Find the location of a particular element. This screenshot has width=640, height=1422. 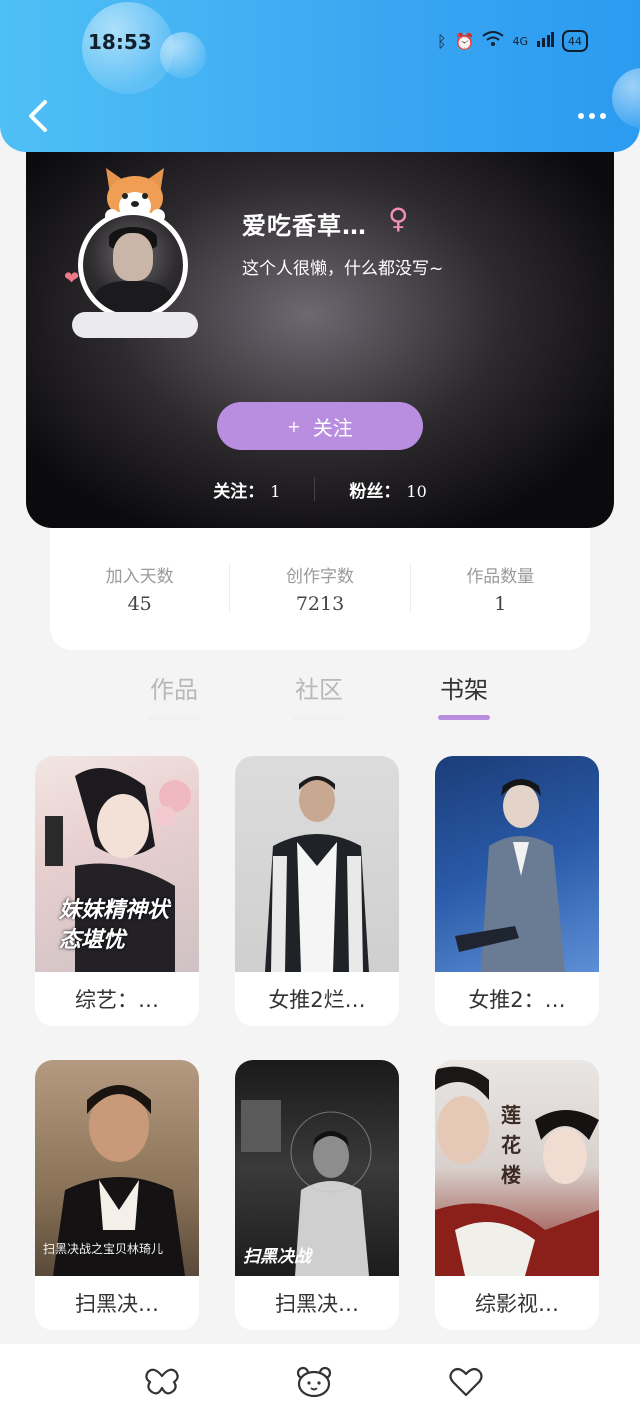

book-cover: 扫黑决战之宝贝林琦儿 is located at coordinates (117, 1168).